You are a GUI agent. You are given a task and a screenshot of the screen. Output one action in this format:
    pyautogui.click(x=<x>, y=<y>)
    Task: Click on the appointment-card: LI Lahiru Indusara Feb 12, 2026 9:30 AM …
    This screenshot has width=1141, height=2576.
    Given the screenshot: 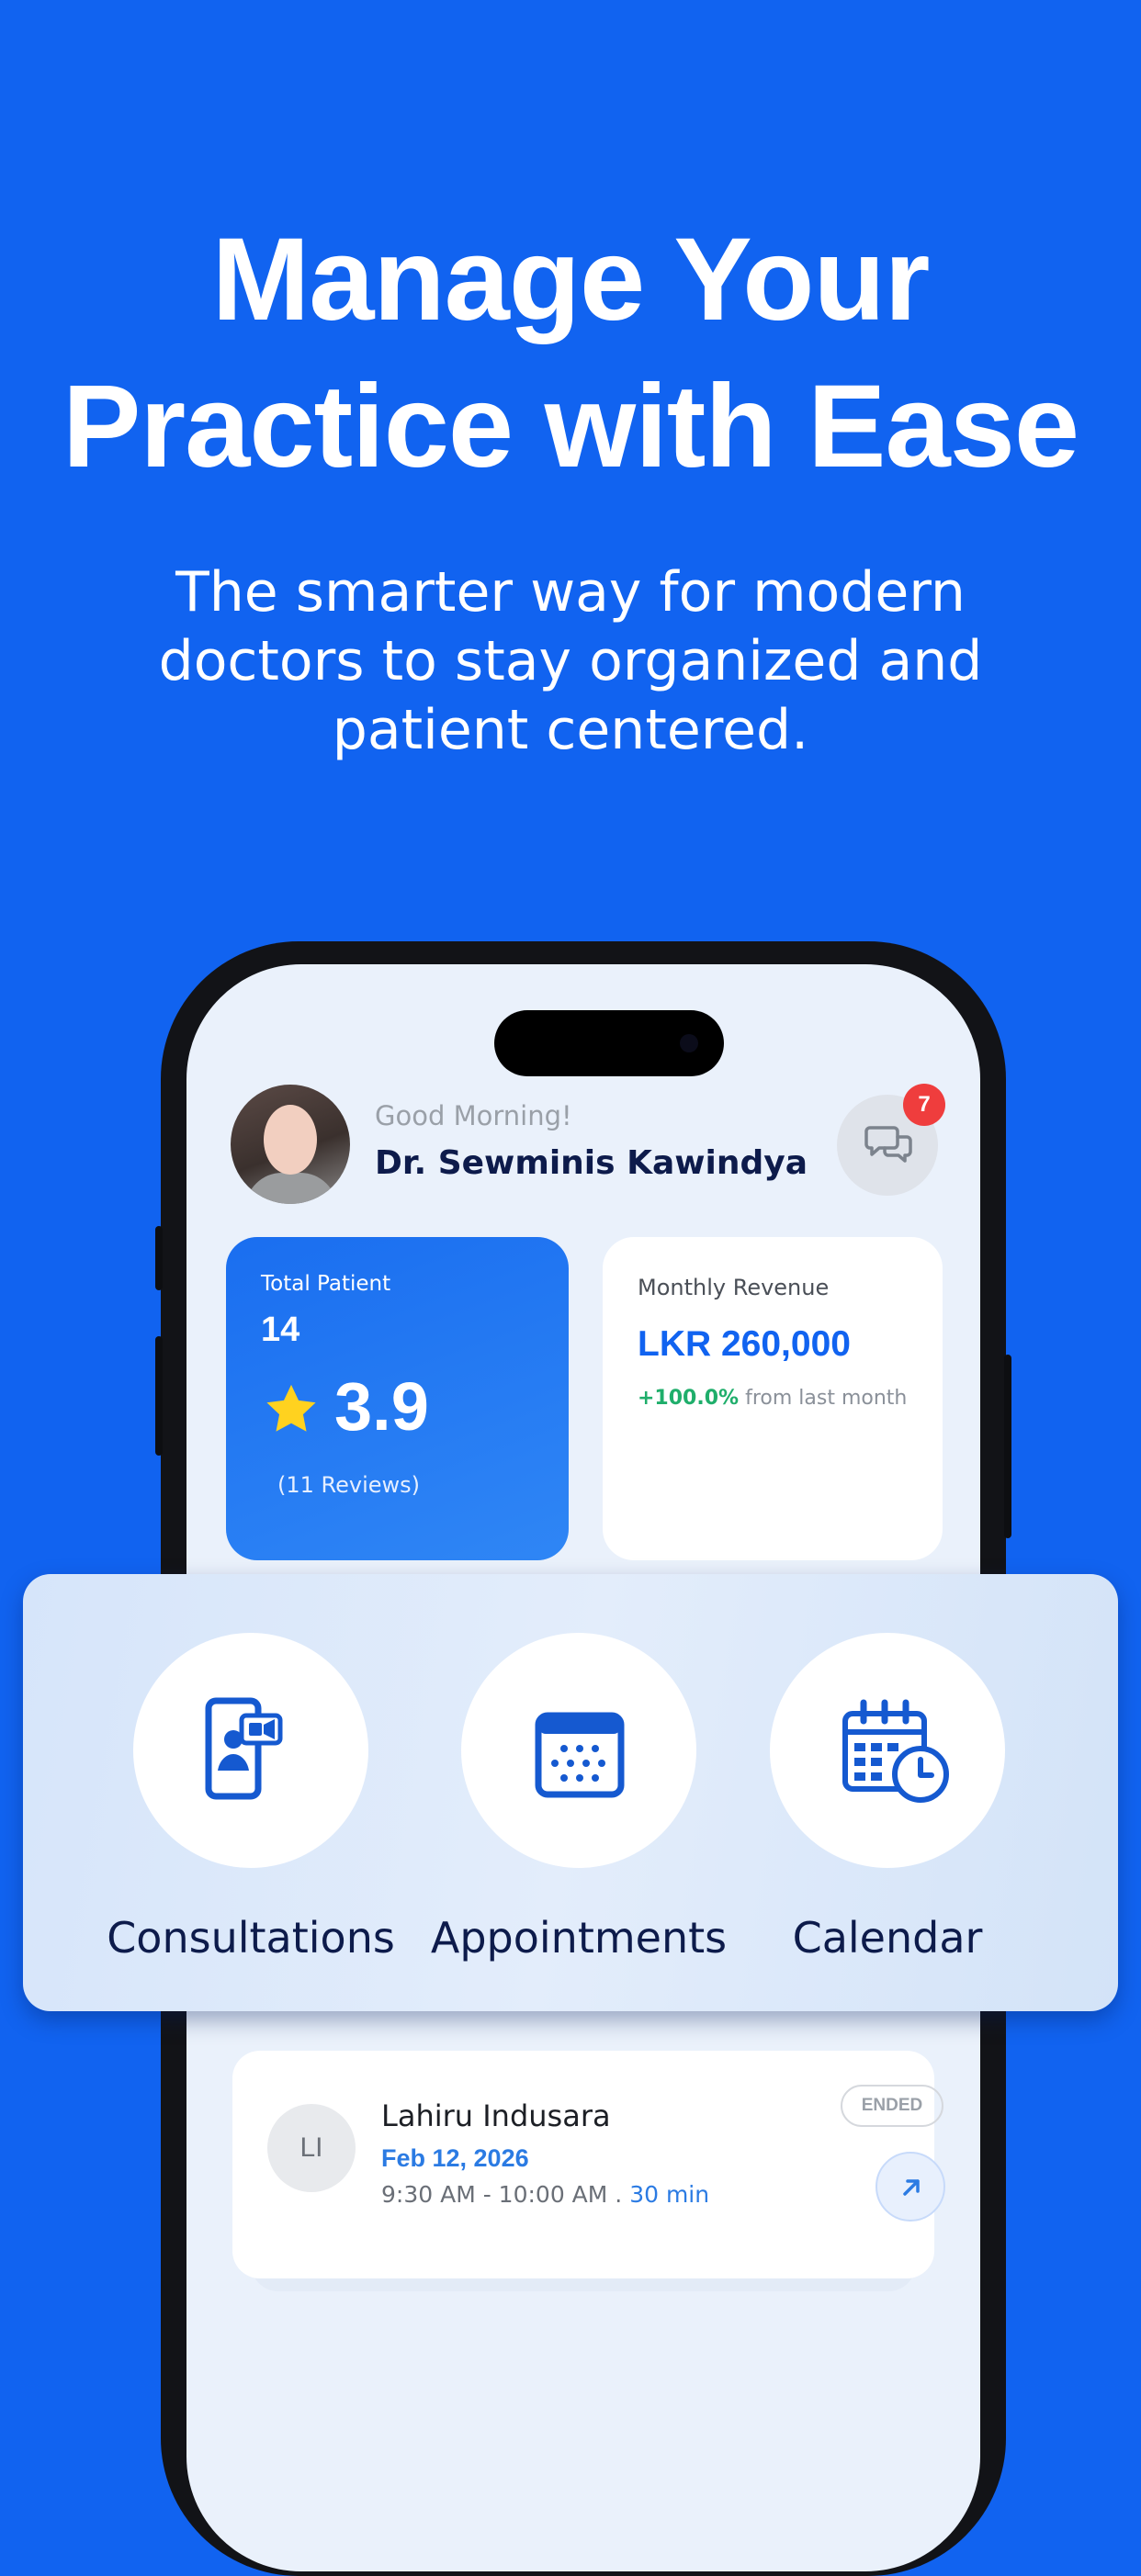 What is the action you would take?
    pyautogui.click(x=588, y=2164)
    